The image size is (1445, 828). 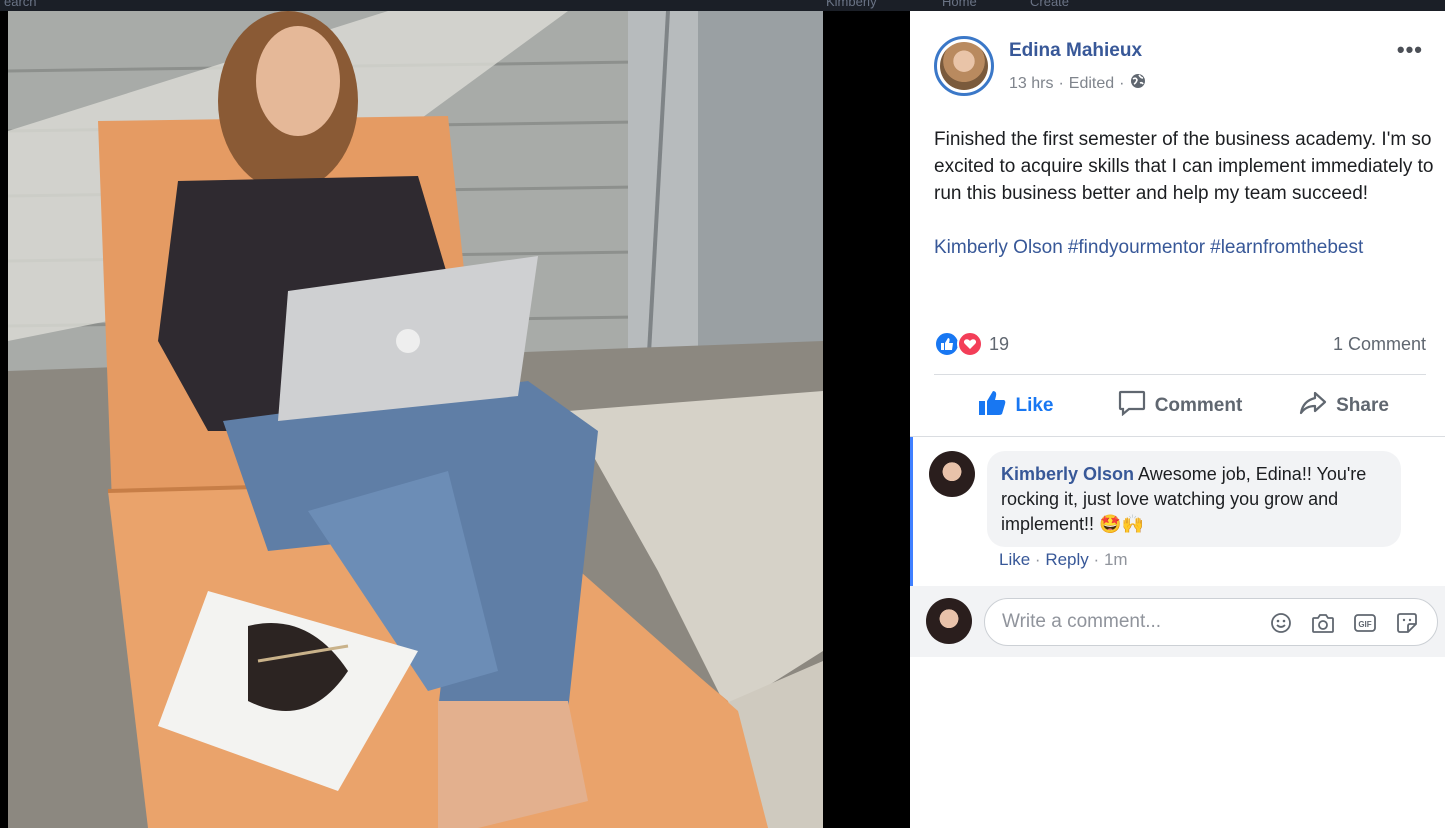 What do you see at coordinates (1031, 84) in the screenshot?
I see `post-time-link: 13 hrs` at bounding box center [1031, 84].